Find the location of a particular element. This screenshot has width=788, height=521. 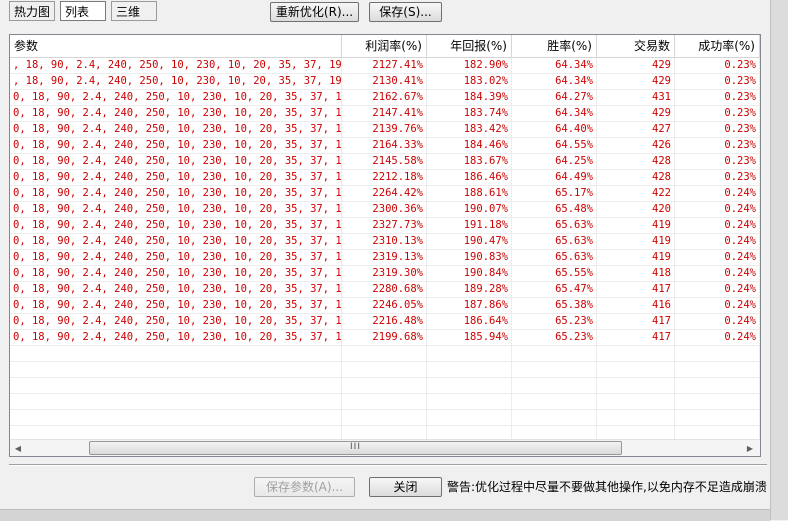

cell-annual-return: 183.67% is located at coordinates (469, 162).